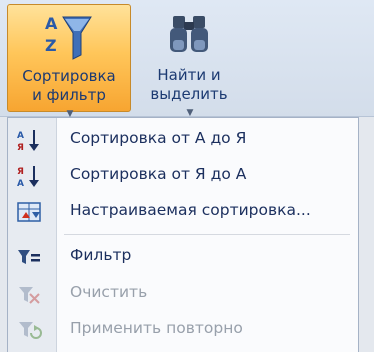  What do you see at coordinates (29, 176) in the screenshot?
I see `sort-descending-icon: Я А` at bounding box center [29, 176].